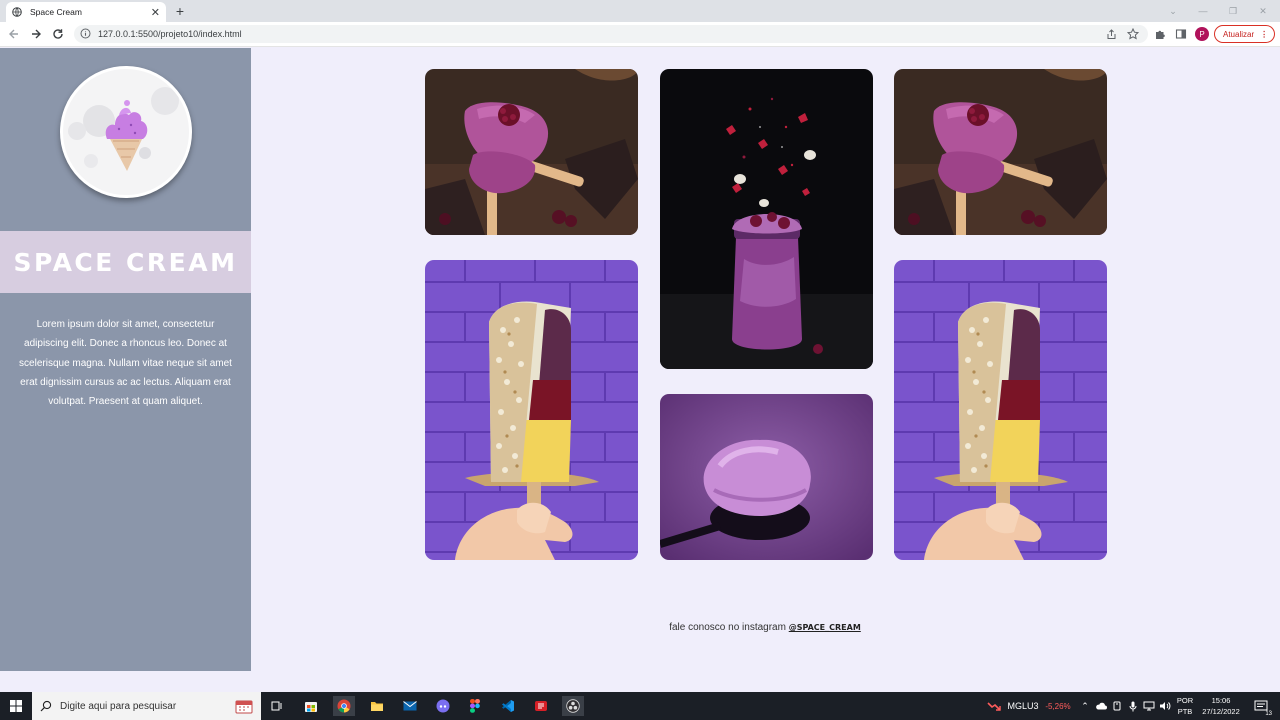 The image size is (1280, 720). I want to click on anydesk-icon, so click(541, 706).